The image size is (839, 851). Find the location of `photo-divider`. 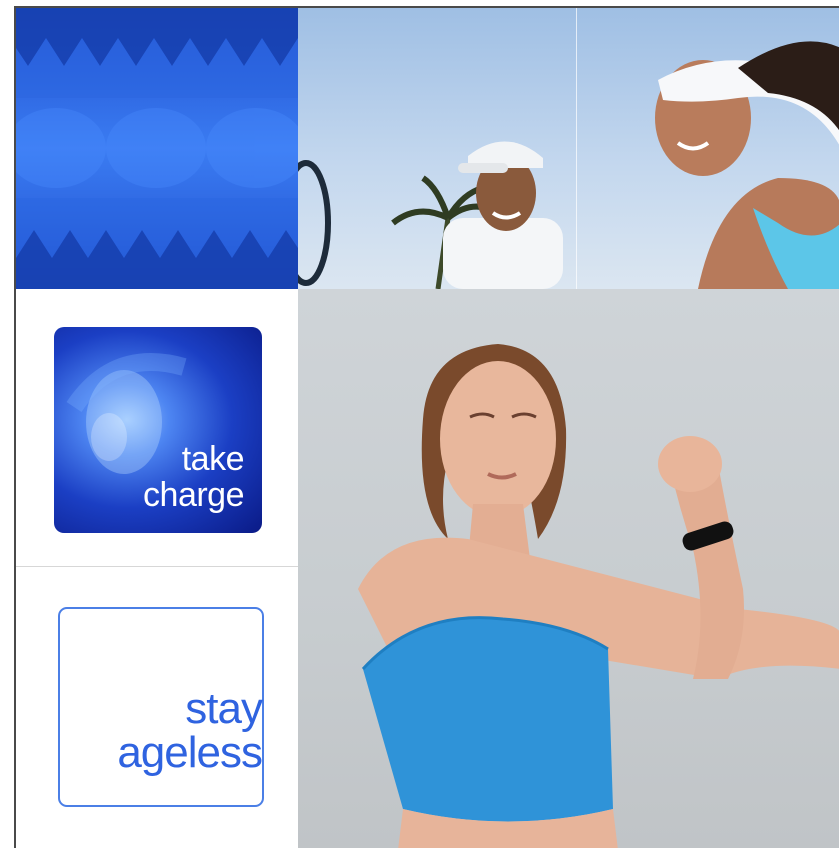

photo-divider is located at coordinates (576, 148).